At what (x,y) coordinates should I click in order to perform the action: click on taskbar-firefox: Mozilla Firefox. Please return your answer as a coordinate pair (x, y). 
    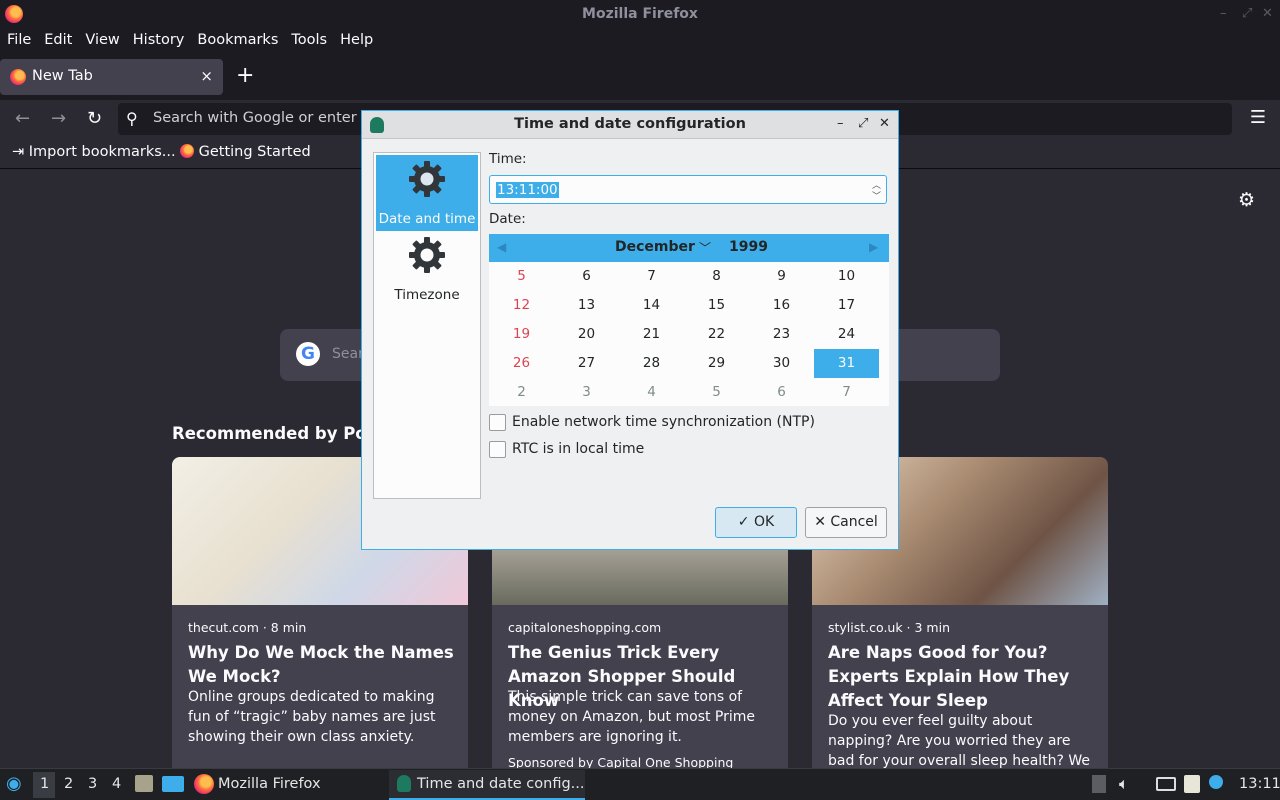
    Looking at the image, I should click on (269, 784).